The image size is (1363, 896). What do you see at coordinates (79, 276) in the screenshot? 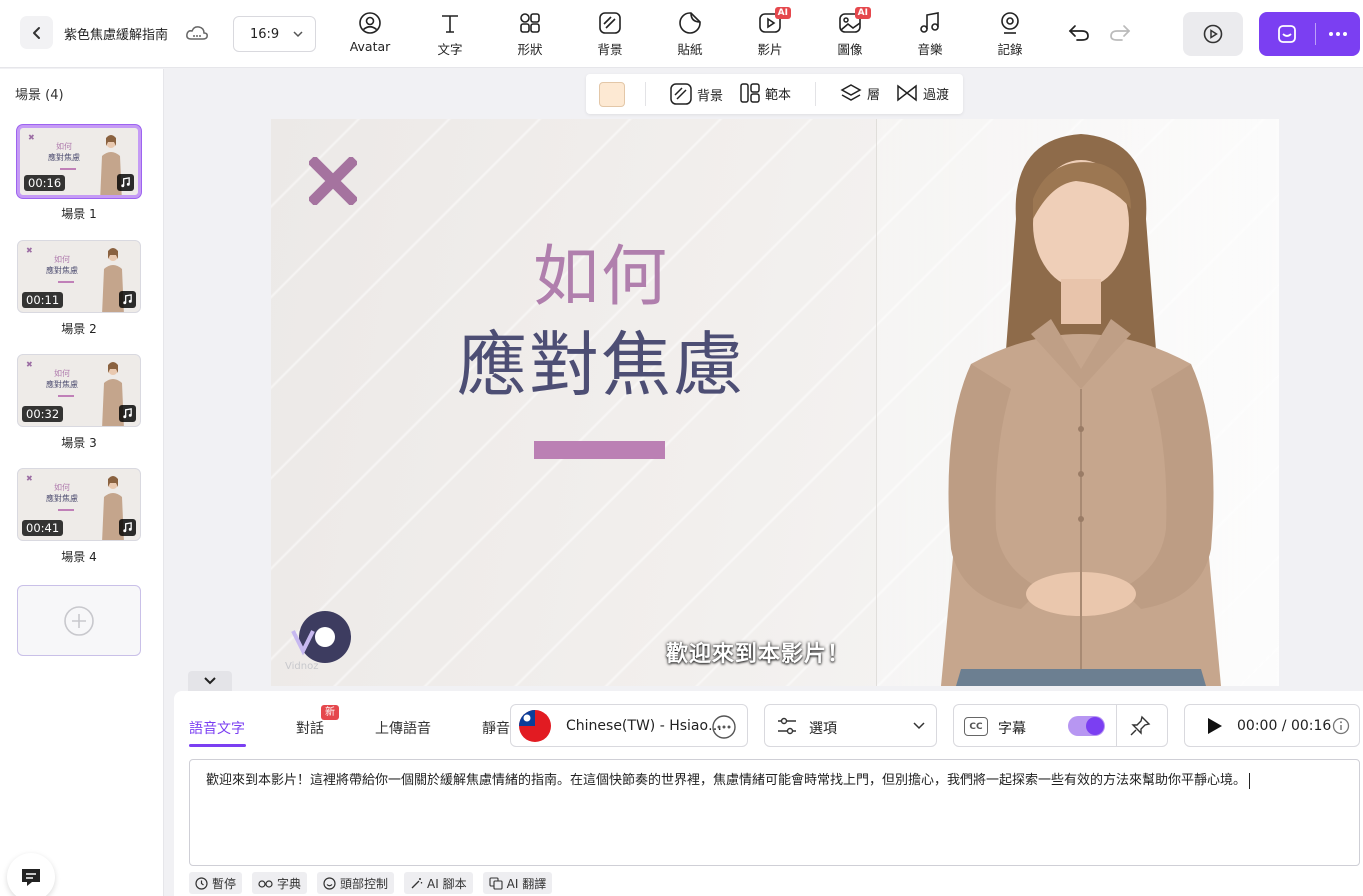
I see `scene-thumbnail: ✖ 如何 應對焦慮 00:11` at bounding box center [79, 276].